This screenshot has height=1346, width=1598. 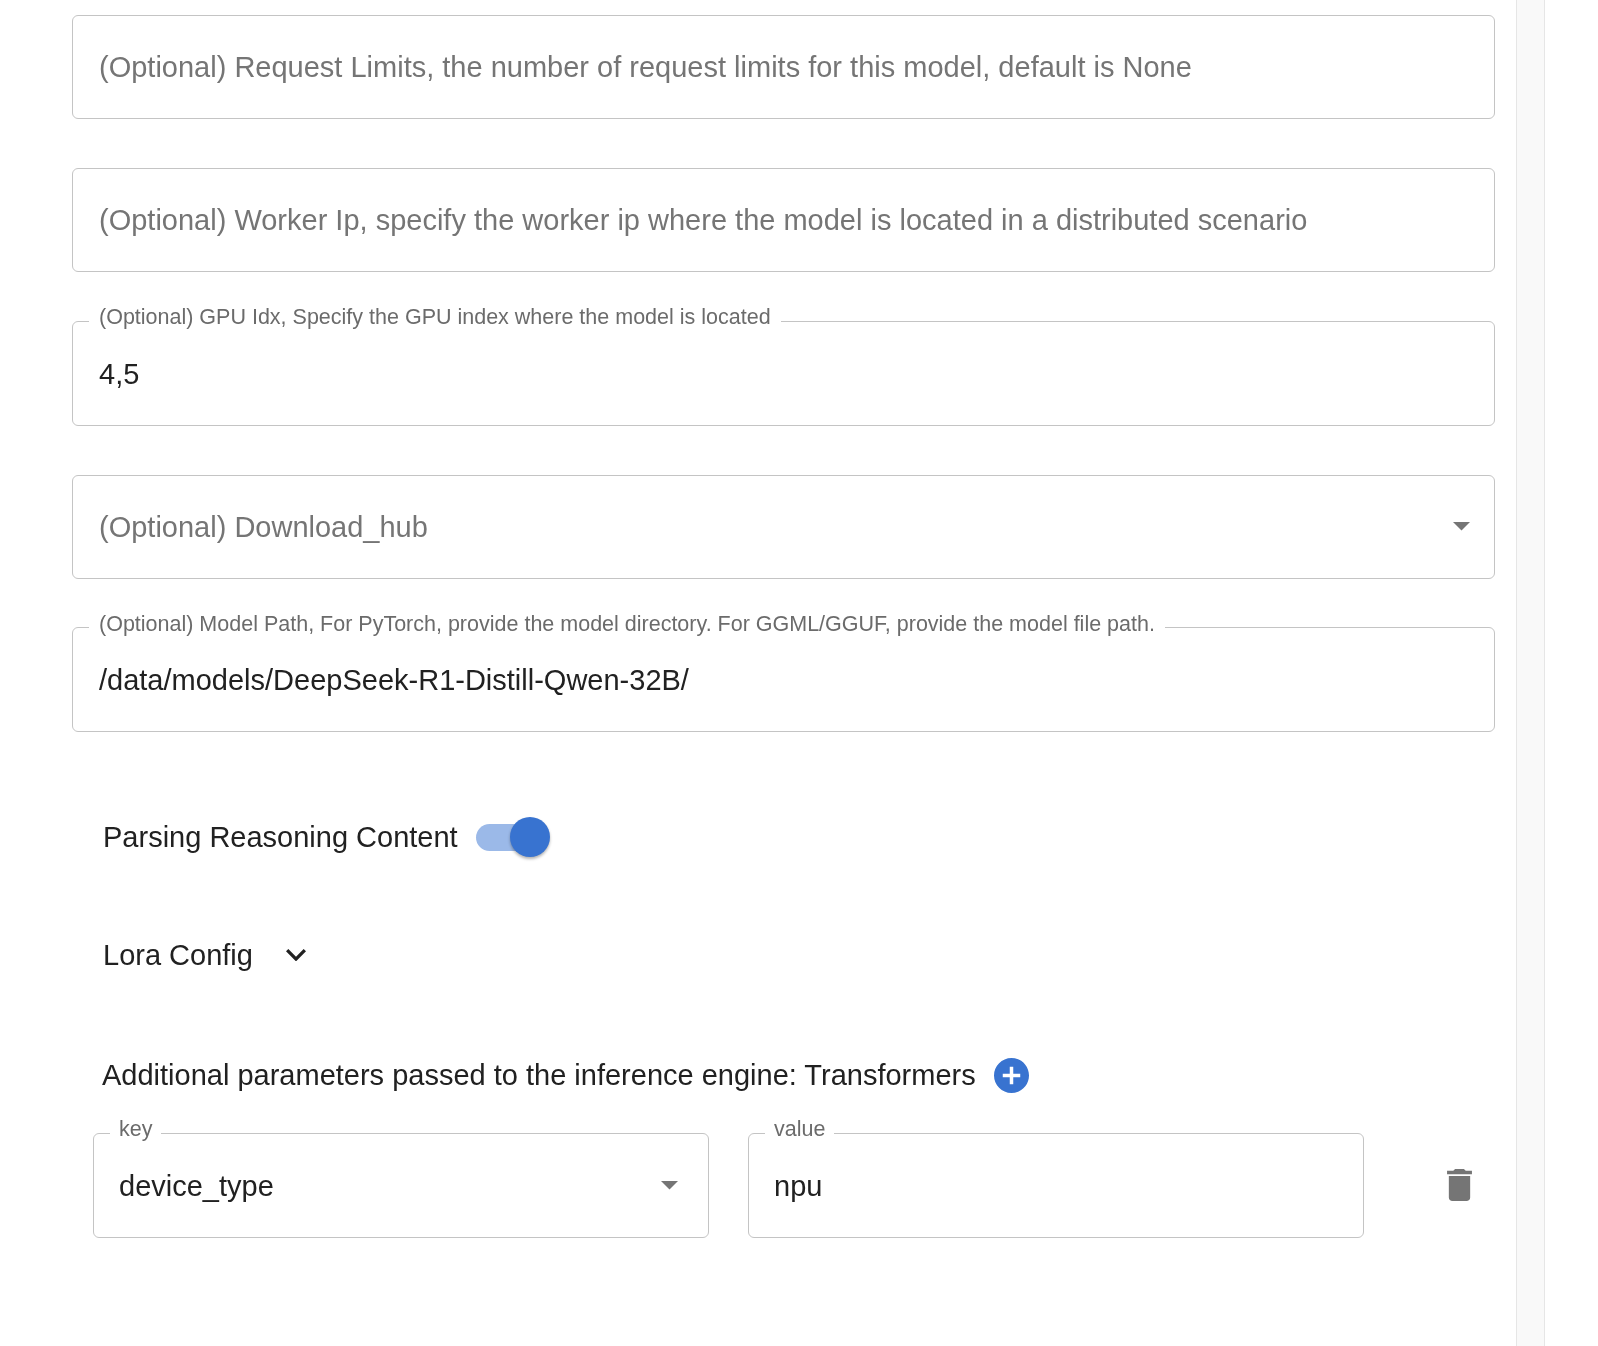 I want to click on input-field: (Optional) GPU Idx, Specify the GPU index where the model is located 4,5, so click(x=783, y=365).